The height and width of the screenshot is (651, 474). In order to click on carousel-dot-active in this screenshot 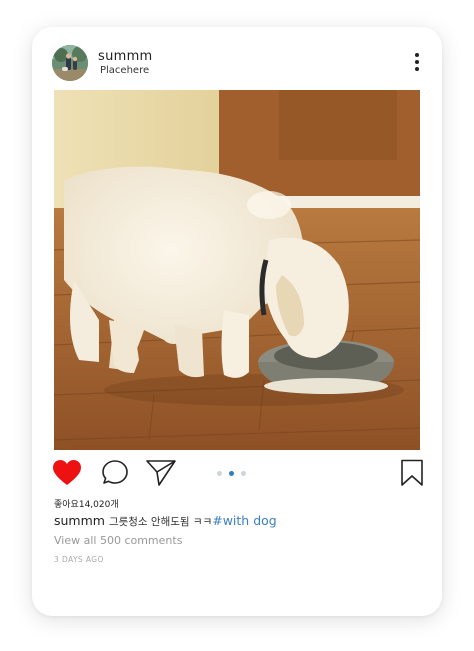, I will do `click(231, 473)`.